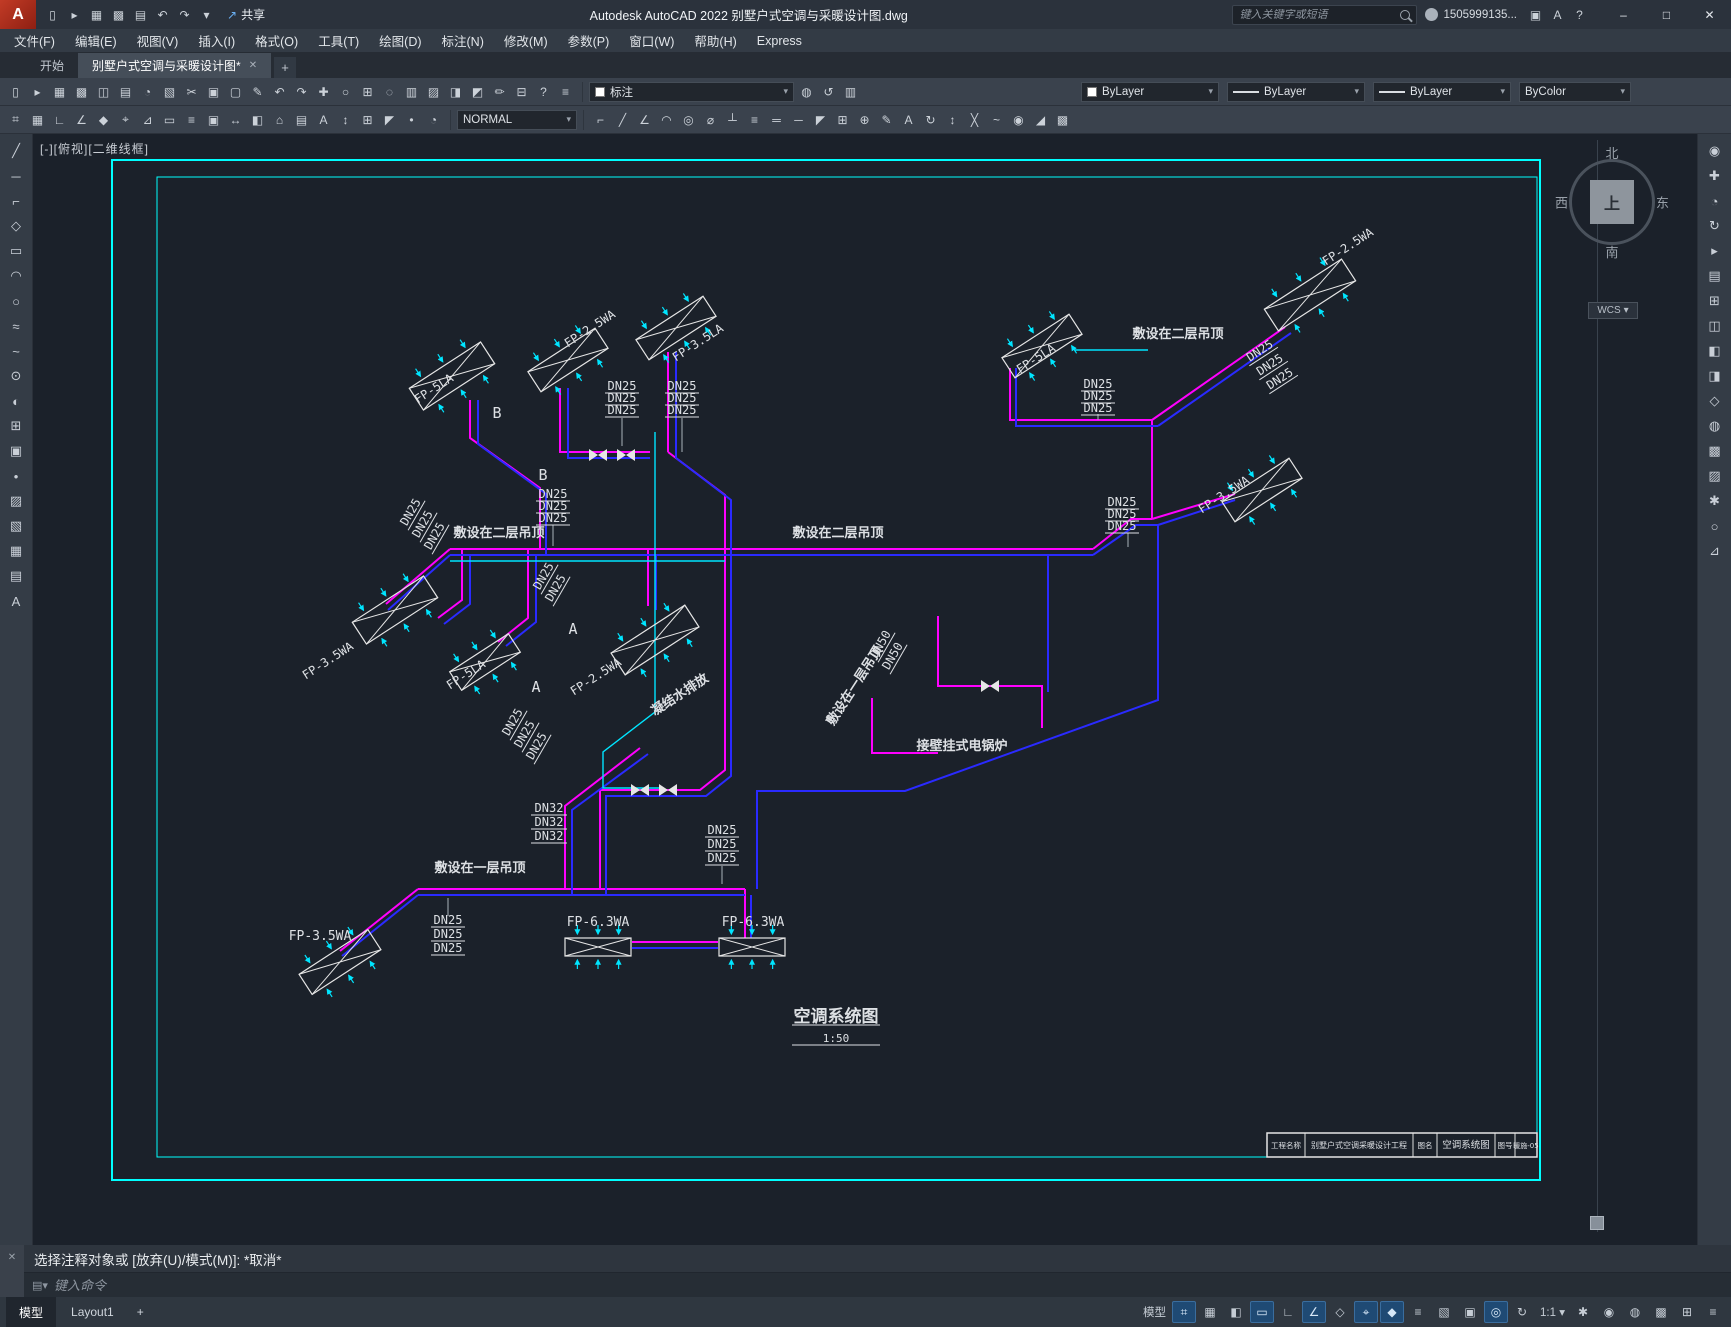 This screenshot has height=1327, width=1731. Describe the element at coordinates (147, 92) in the screenshot. I see `plot-preview-icon: ◔` at that location.